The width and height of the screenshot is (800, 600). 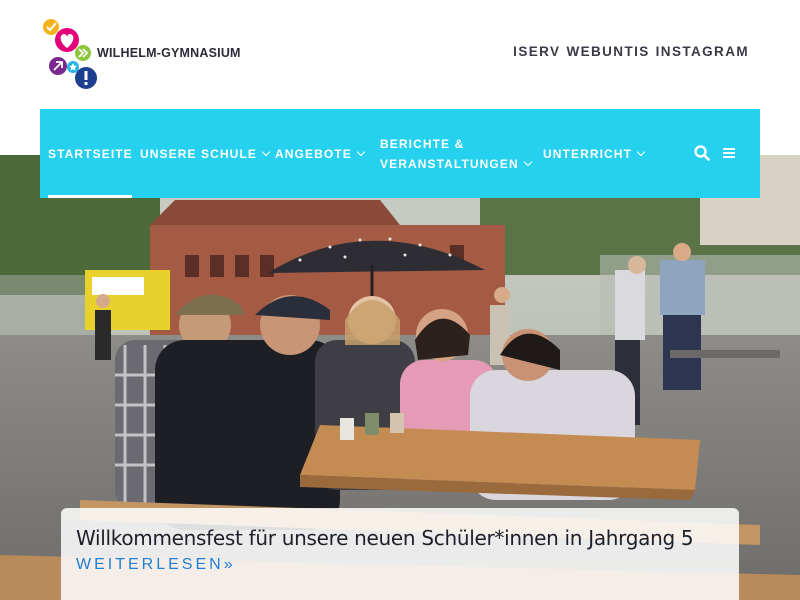 What do you see at coordinates (607, 51) in the screenshot?
I see `webuntis-link: WEBUNTIS` at bounding box center [607, 51].